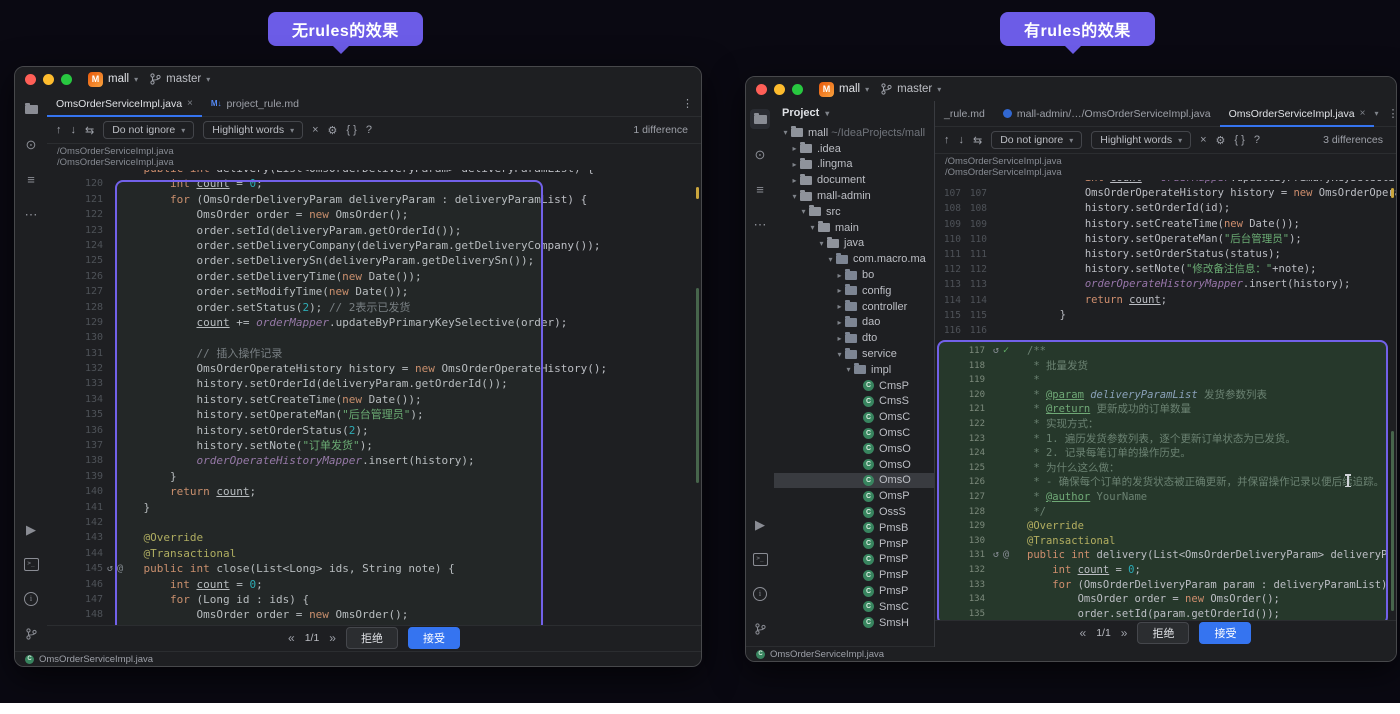  I want to click on branch-name: master, so click(184, 79).